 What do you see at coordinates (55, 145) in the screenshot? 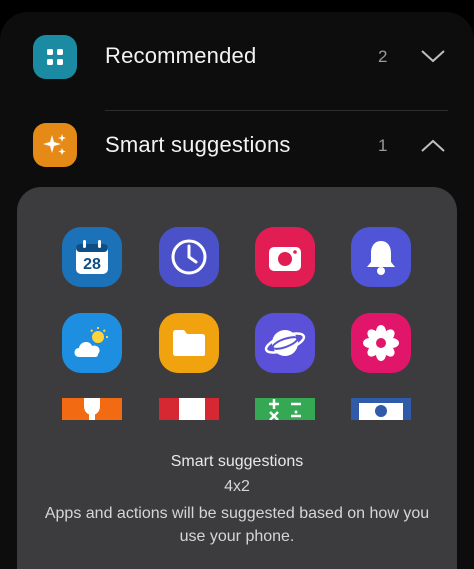
I see `sparkle-icon` at bounding box center [55, 145].